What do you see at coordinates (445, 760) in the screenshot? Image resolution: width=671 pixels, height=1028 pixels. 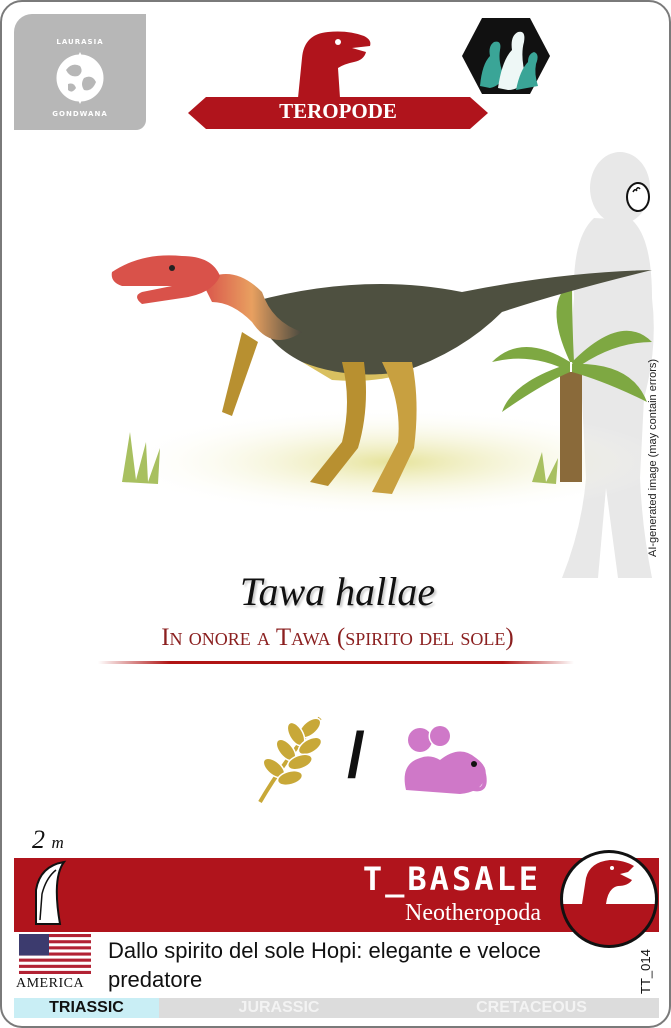 I see `mouse-icon` at bounding box center [445, 760].